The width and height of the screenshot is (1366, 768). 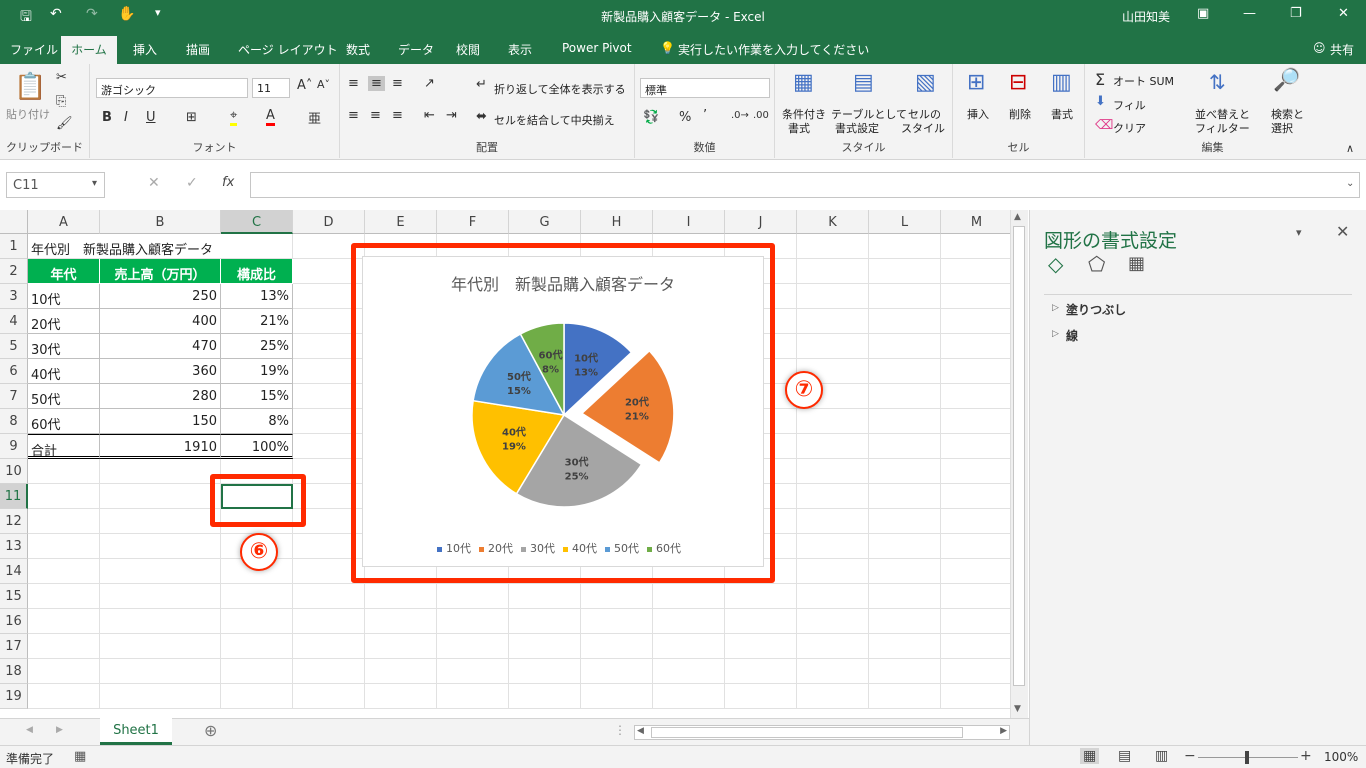 I want to click on tab-draw: 描画, so click(x=198, y=49).